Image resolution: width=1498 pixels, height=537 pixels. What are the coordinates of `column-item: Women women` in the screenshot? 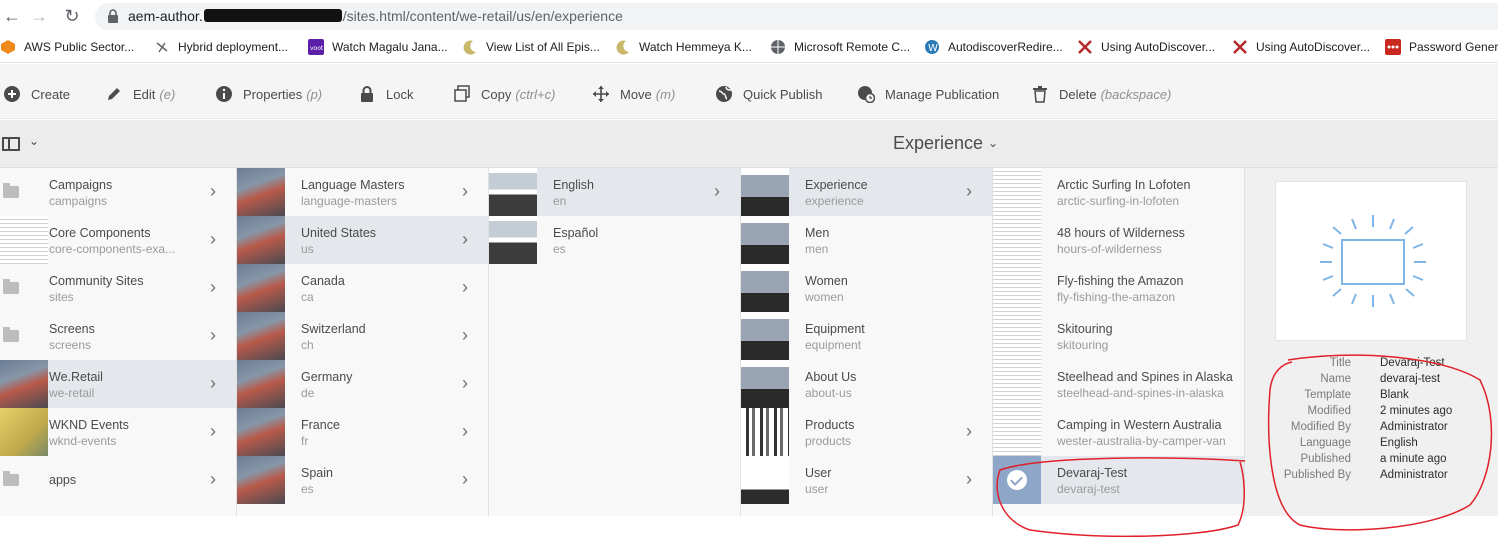 It's located at (866, 288).